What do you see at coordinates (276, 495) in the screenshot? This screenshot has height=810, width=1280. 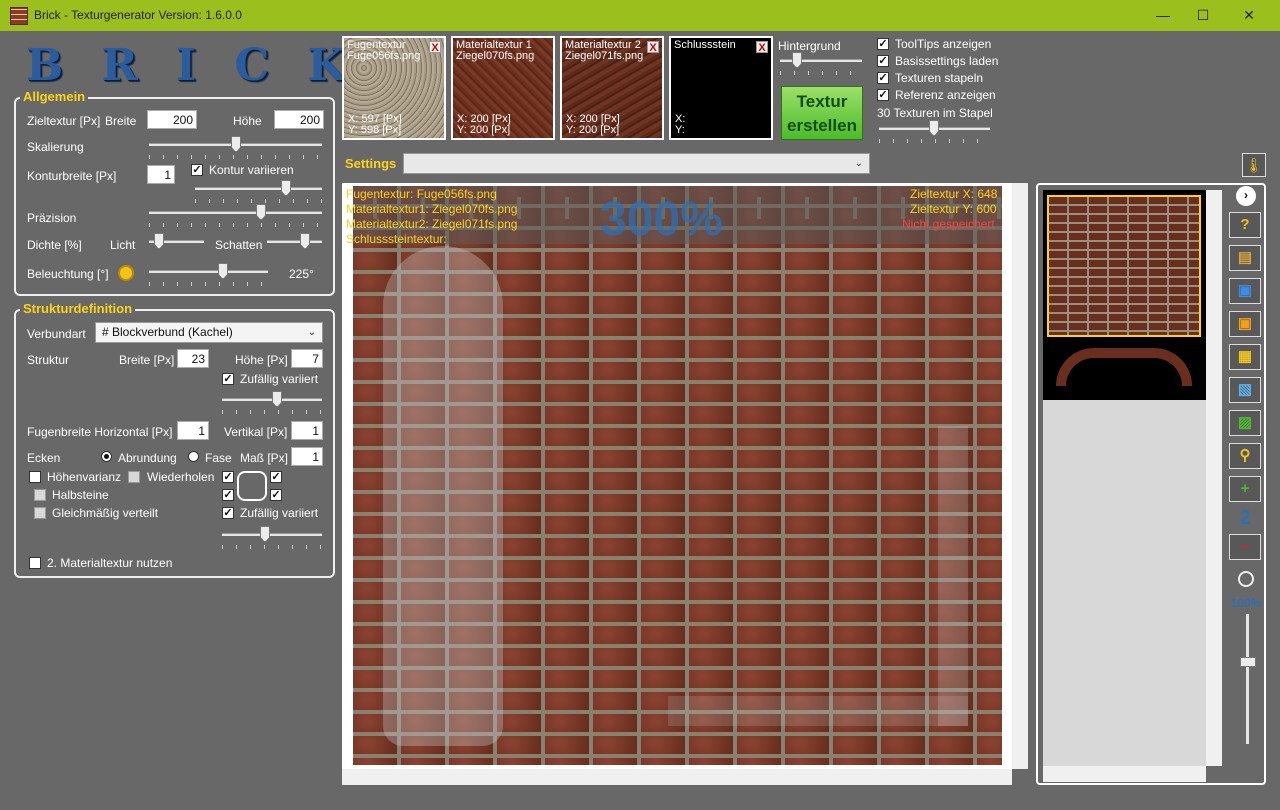 I see `corner-br-checkbox: ✓` at bounding box center [276, 495].